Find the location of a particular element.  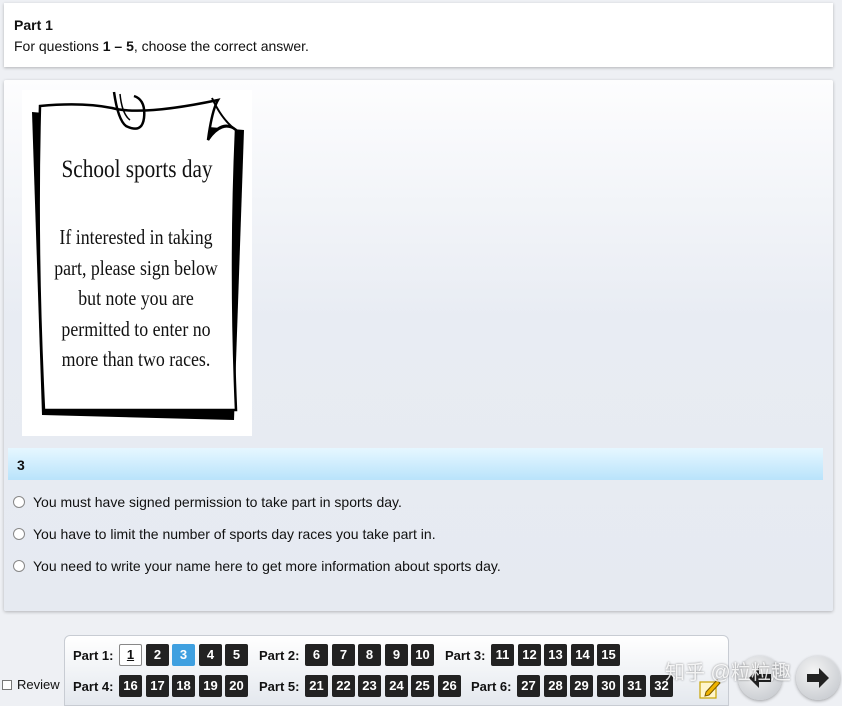

question-button-18: 18 is located at coordinates (183, 686).